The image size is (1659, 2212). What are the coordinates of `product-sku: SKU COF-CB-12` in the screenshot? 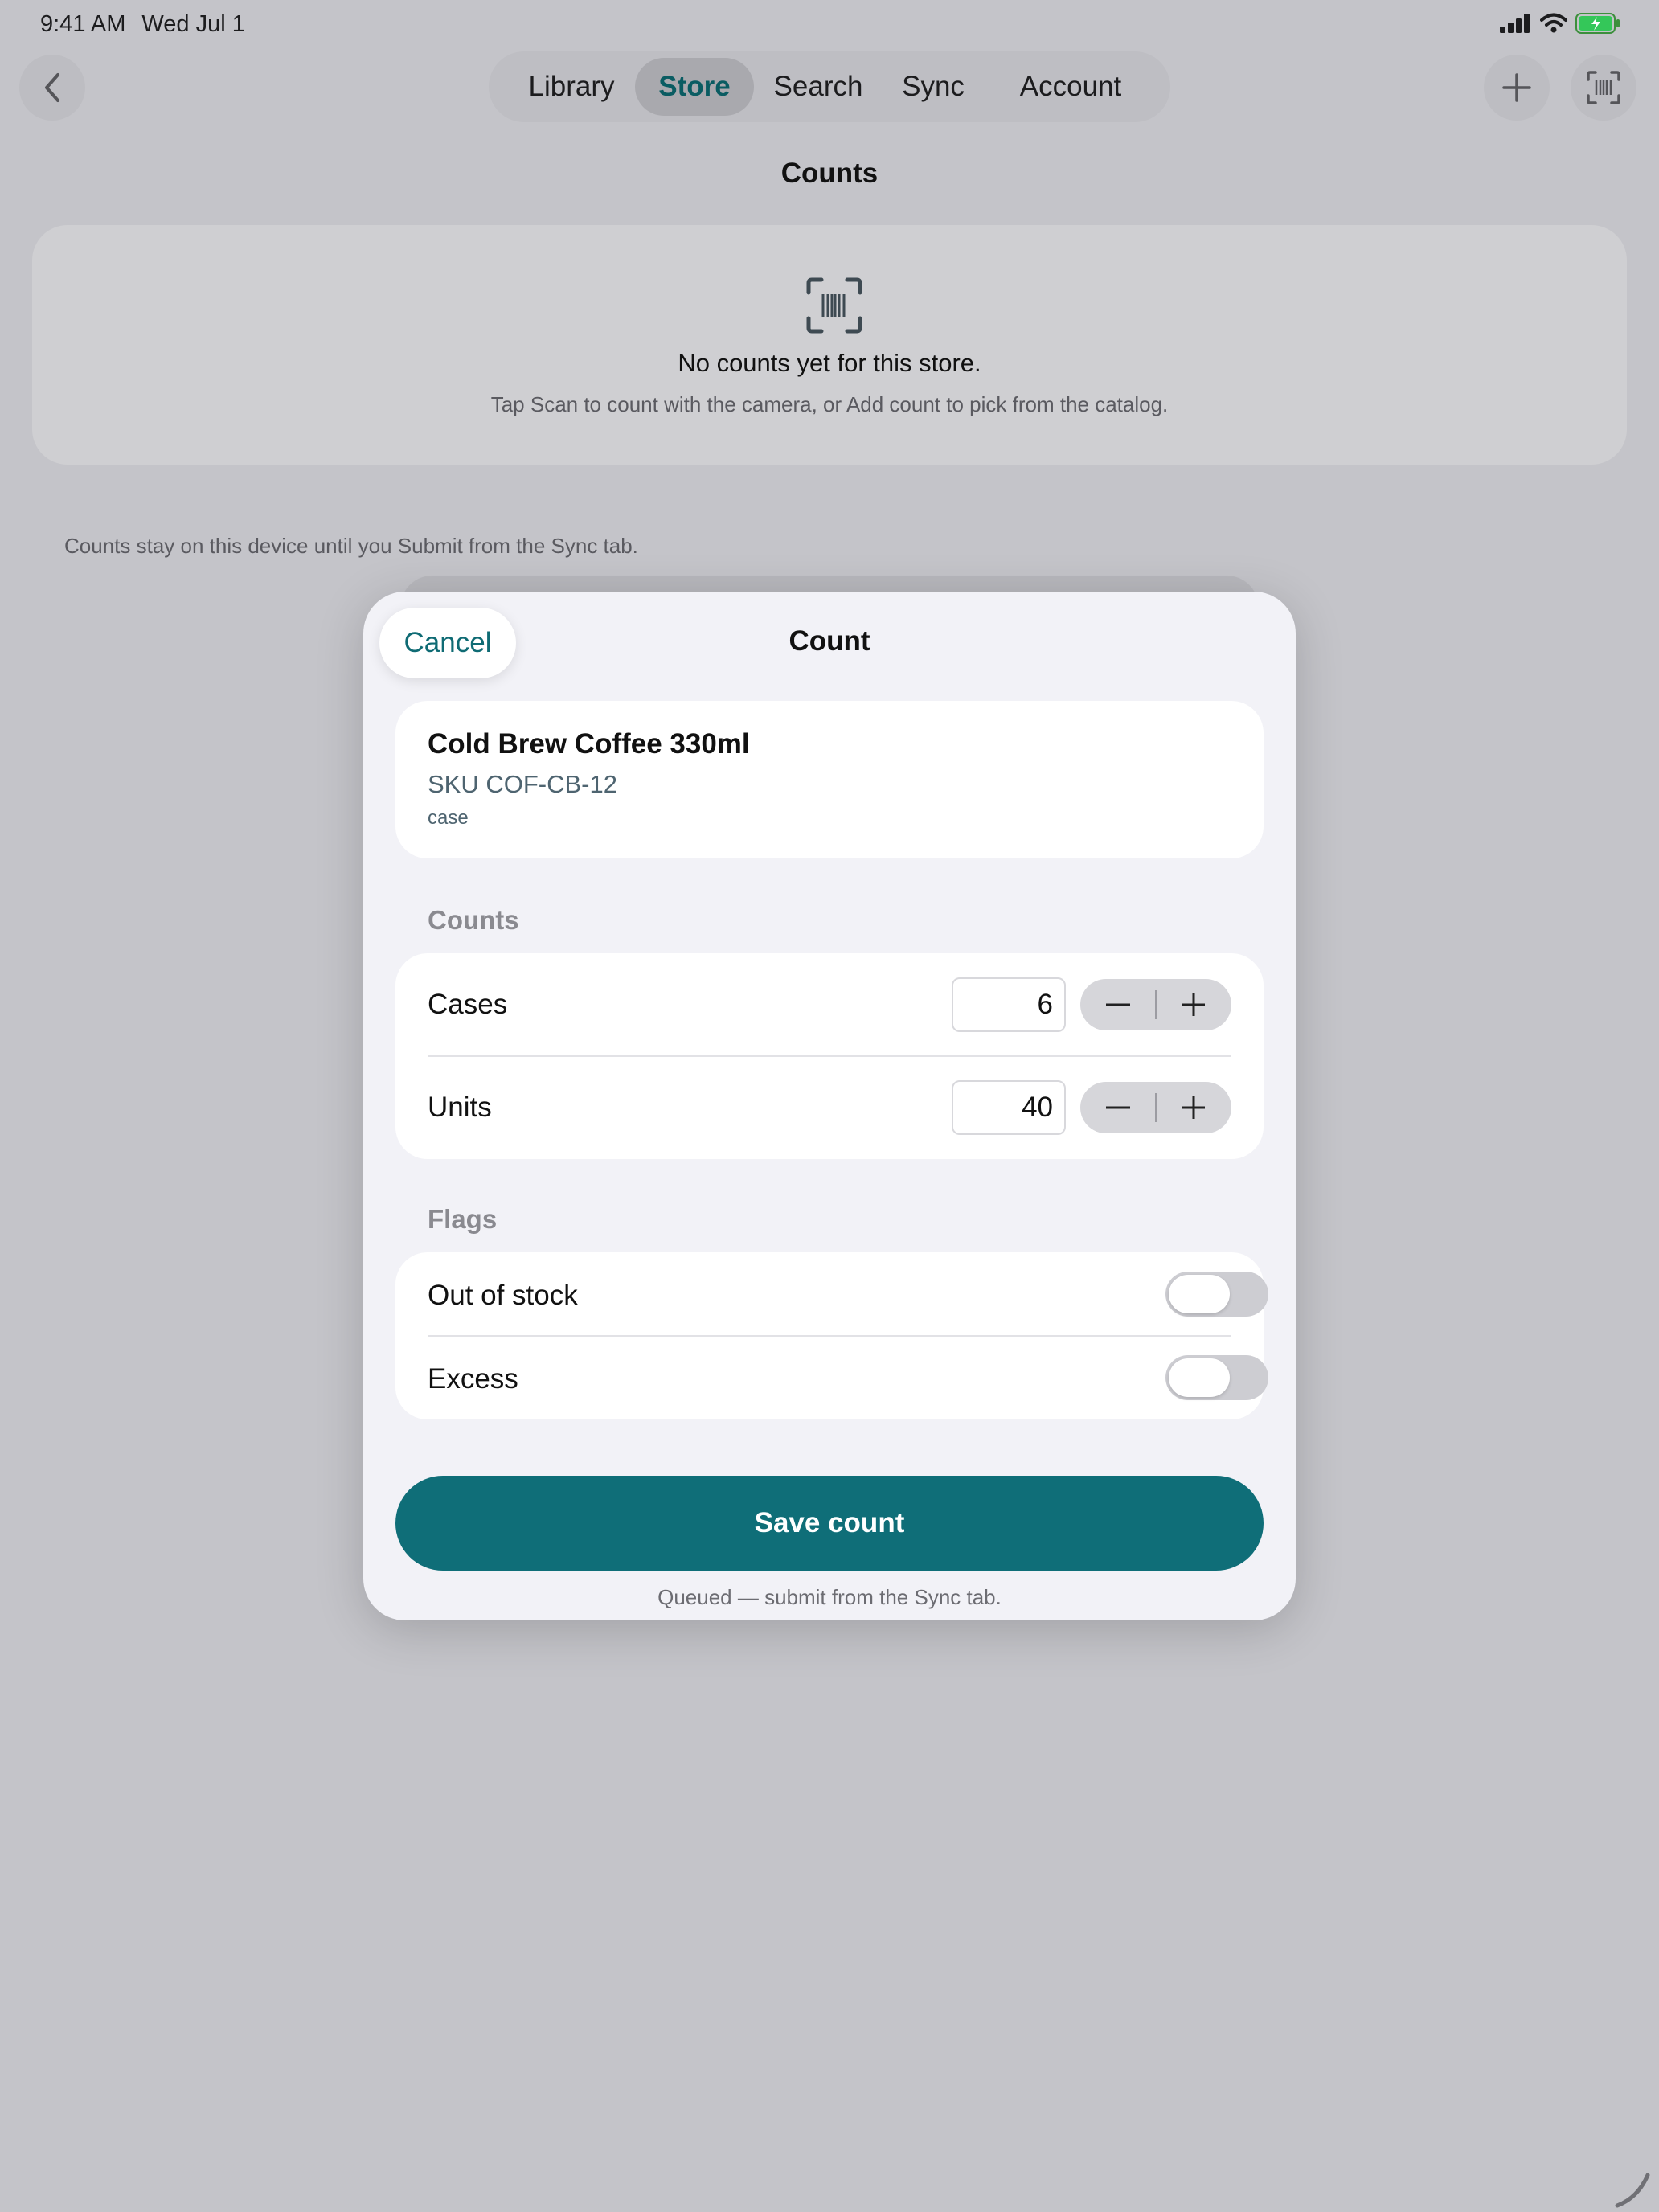 It's located at (522, 784).